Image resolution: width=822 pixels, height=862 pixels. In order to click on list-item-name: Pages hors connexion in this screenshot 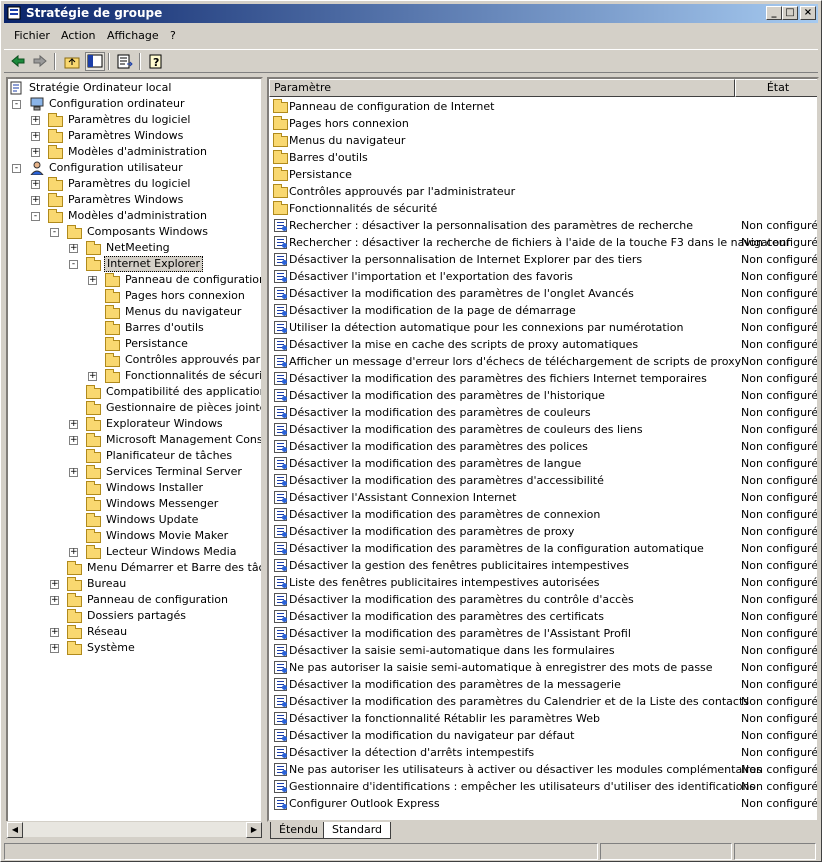, I will do `click(349, 123)`.